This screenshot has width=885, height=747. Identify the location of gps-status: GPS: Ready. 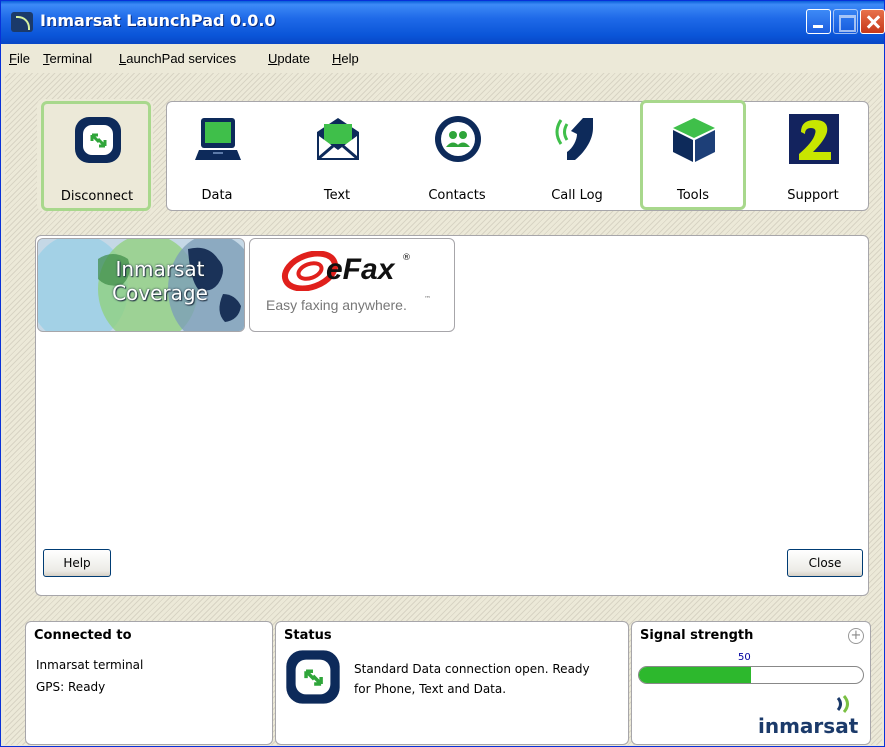
(71, 687).